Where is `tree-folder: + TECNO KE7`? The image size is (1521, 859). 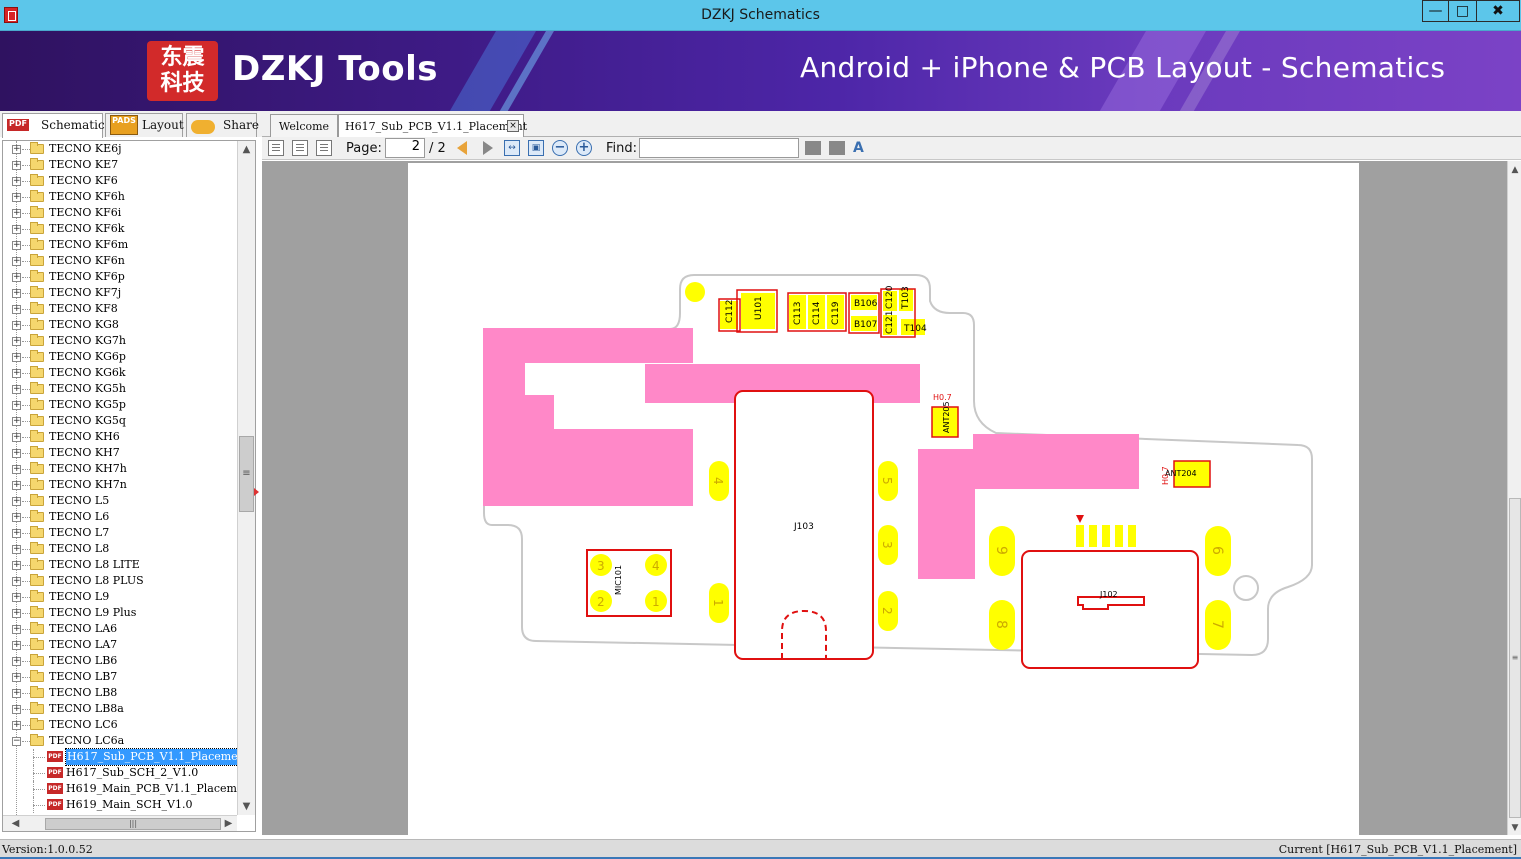 tree-folder: + TECNO KE7 is located at coordinates (120, 165).